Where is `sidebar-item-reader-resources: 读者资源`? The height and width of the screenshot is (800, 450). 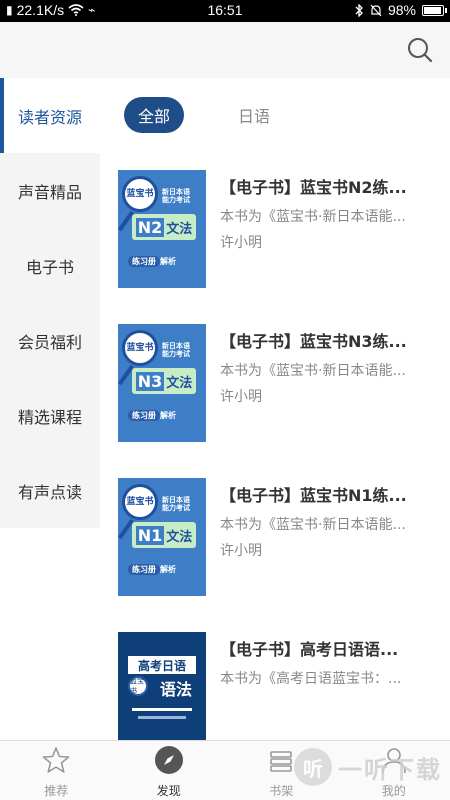
sidebar-item-reader-resources: 读者资源 is located at coordinates (50, 115).